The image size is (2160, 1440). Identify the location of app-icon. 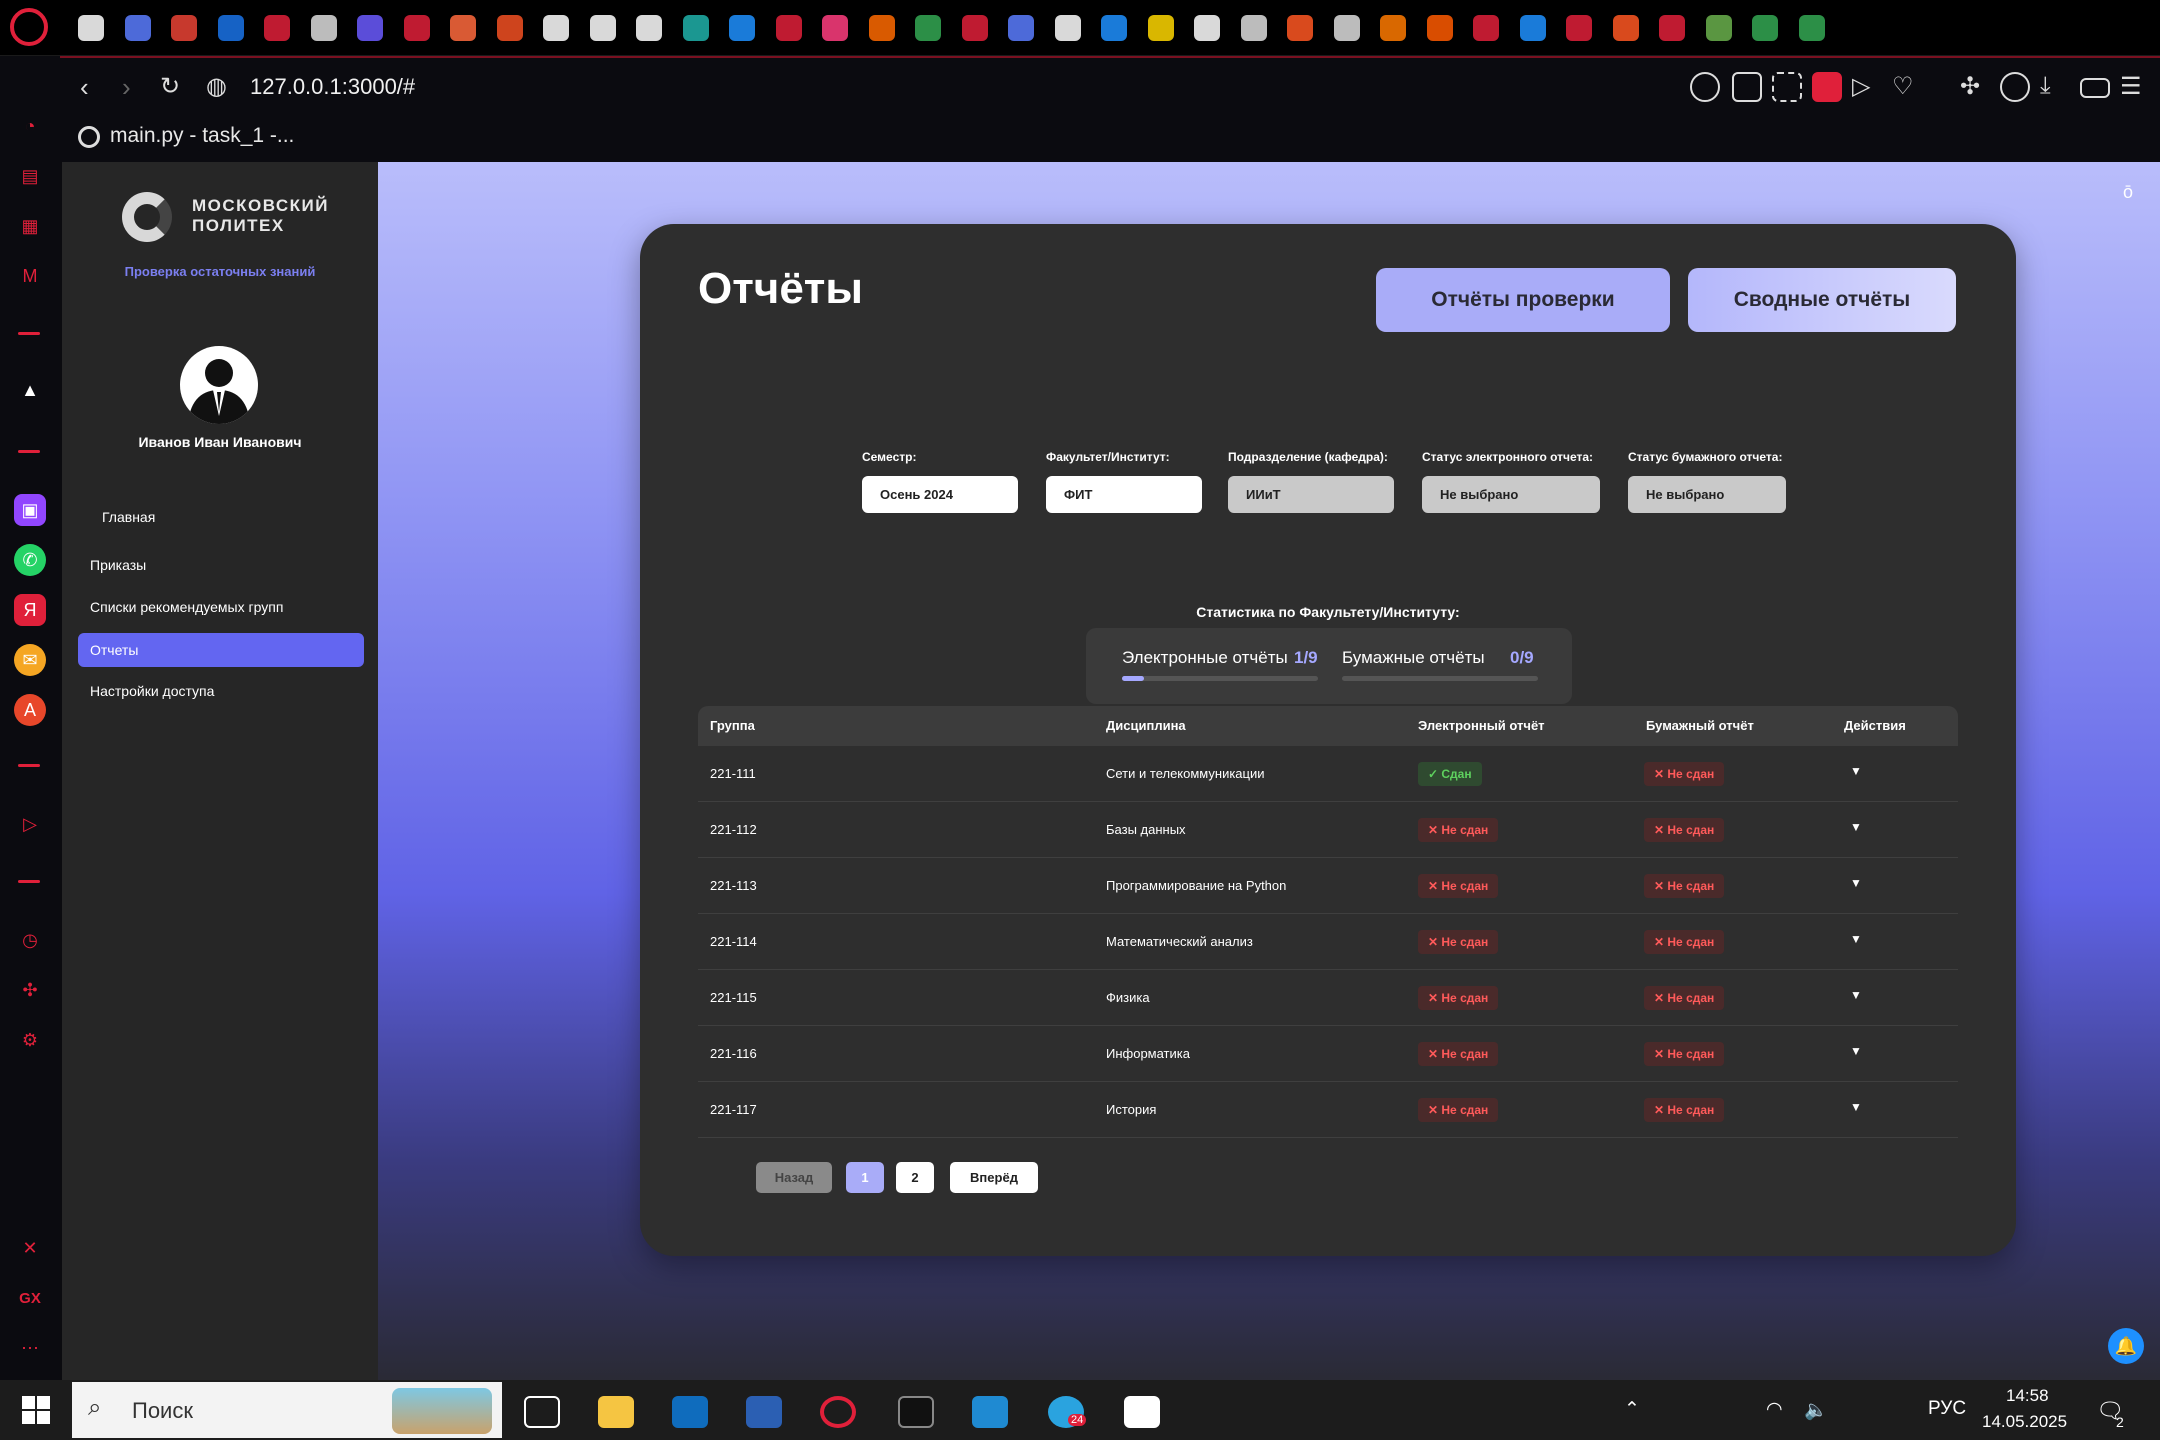
(1142, 1412).